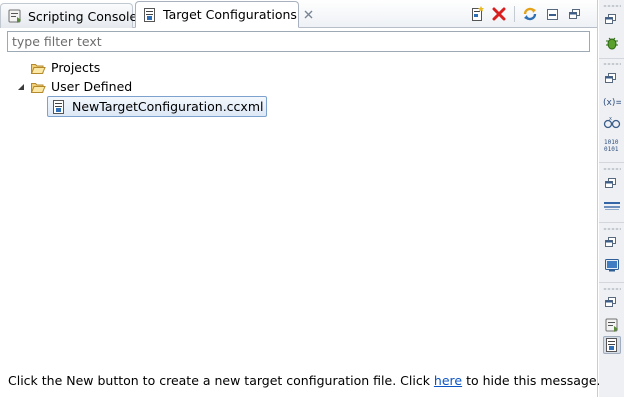  I want to click on message-text-end: to hide this message., so click(531, 380).